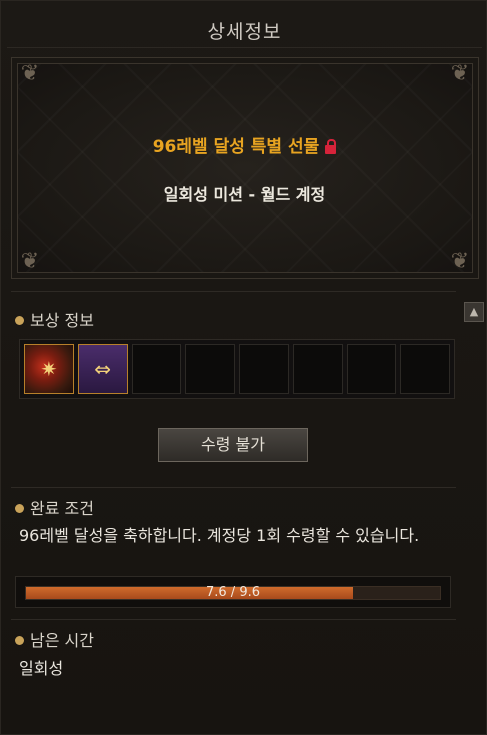 The height and width of the screenshot is (735, 487). Describe the element at coordinates (331, 146) in the screenshot. I see `lock-icon` at that location.